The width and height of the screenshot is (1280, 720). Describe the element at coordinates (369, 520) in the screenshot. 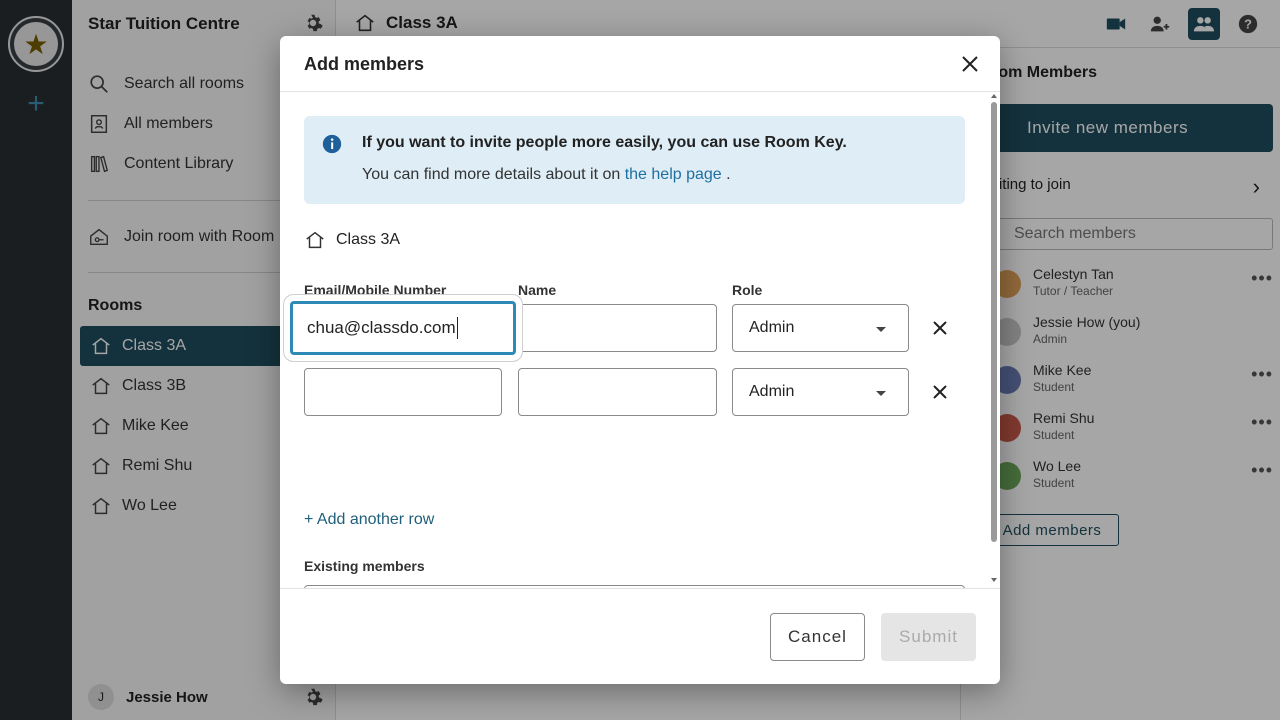

I see `add-another-row-link: + Add another row` at that location.